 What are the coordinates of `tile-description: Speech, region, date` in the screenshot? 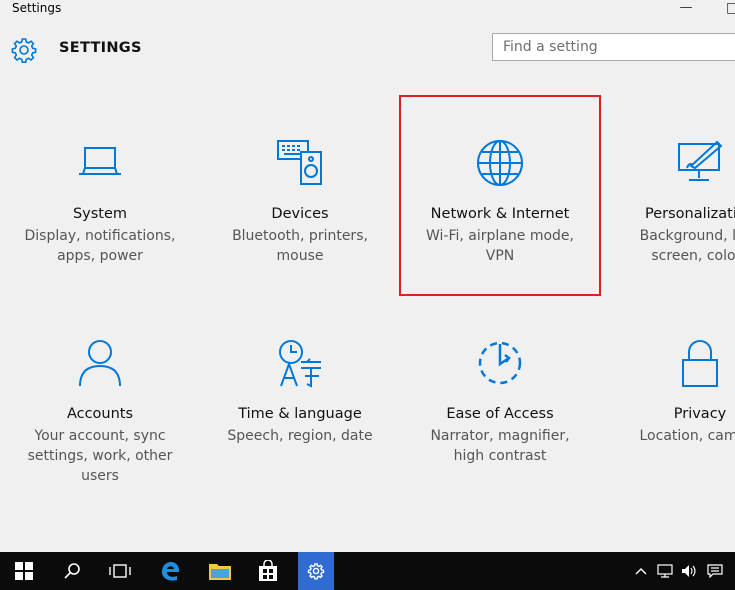 It's located at (300, 436).